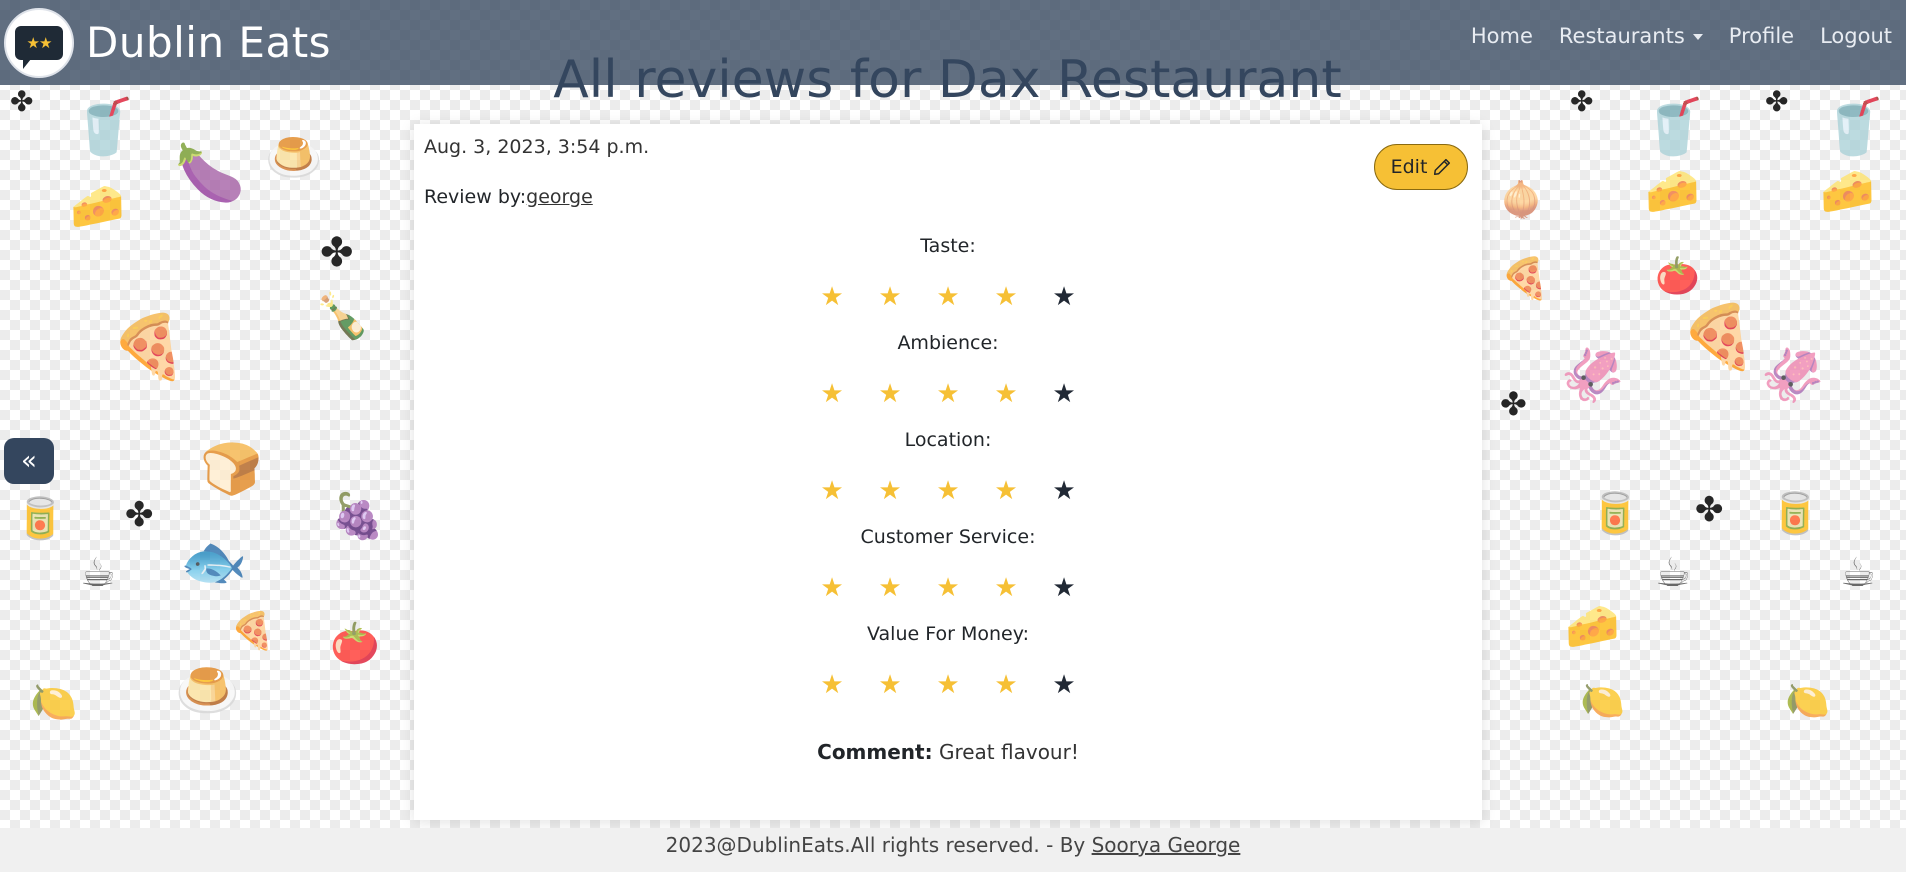  What do you see at coordinates (1502, 36) in the screenshot?
I see `nav-home-link: Home` at bounding box center [1502, 36].